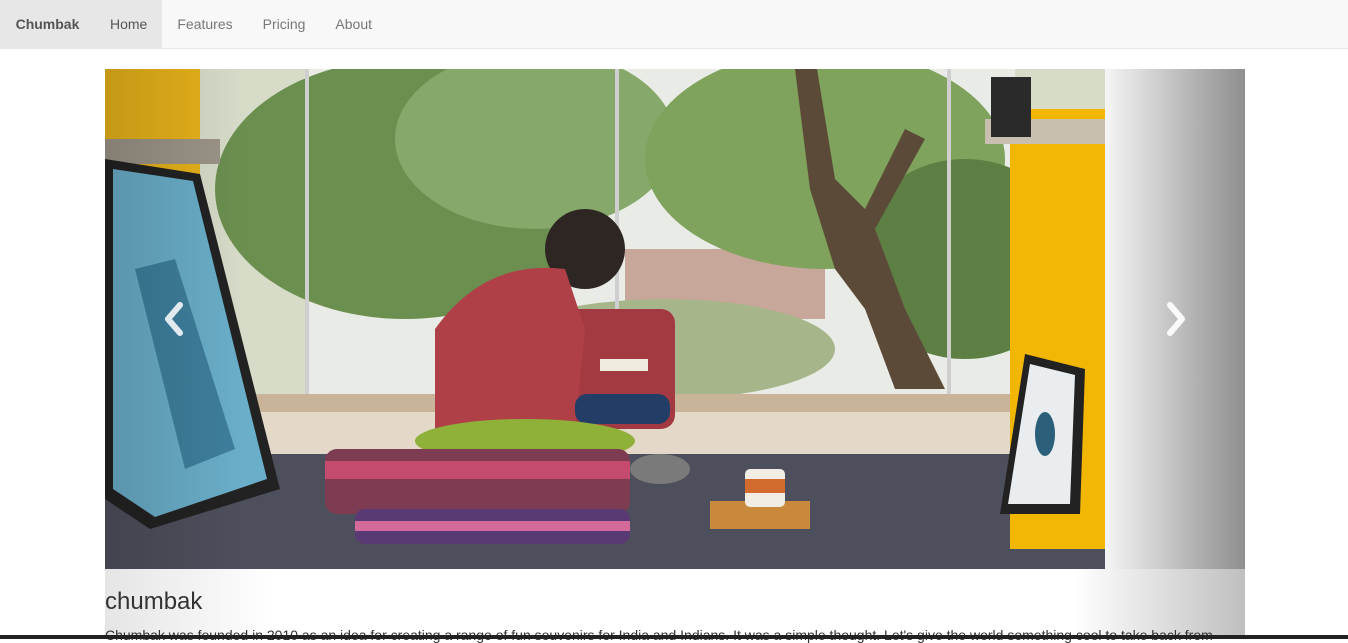  I want to click on nav-home: Home, so click(129, 24).